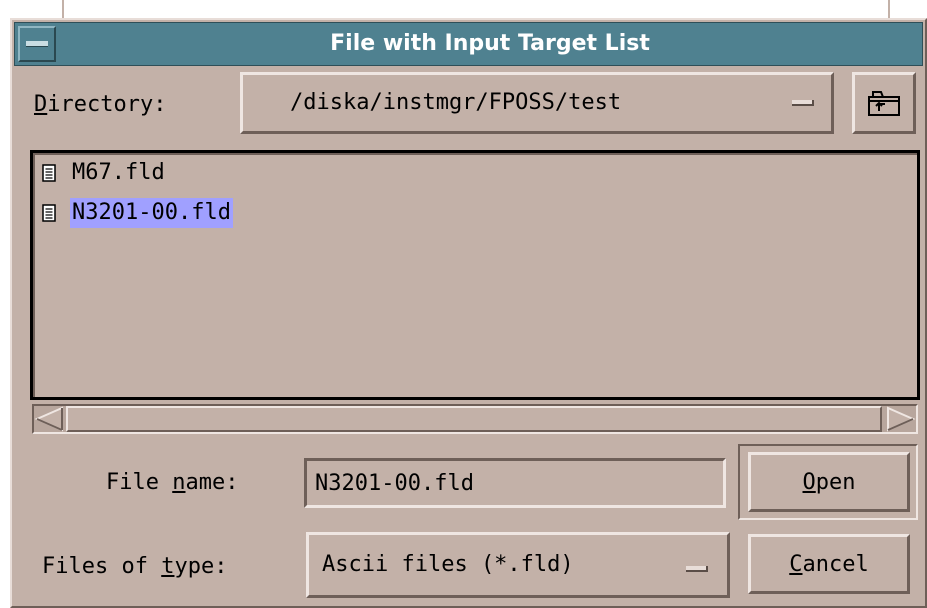  Describe the element at coordinates (474, 419) in the screenshot. I see `scroll-thumb` at that location.